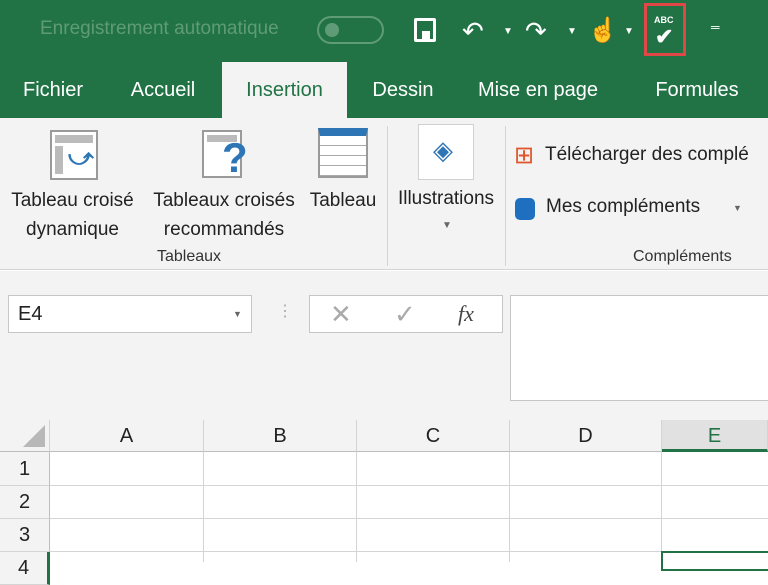 The height and width of the screenshot is (585, 768). What do you see at coordinates (403, 90) in the screenshot?
I see `tab-dessin: Dessin` at bounding box center [403, 90].